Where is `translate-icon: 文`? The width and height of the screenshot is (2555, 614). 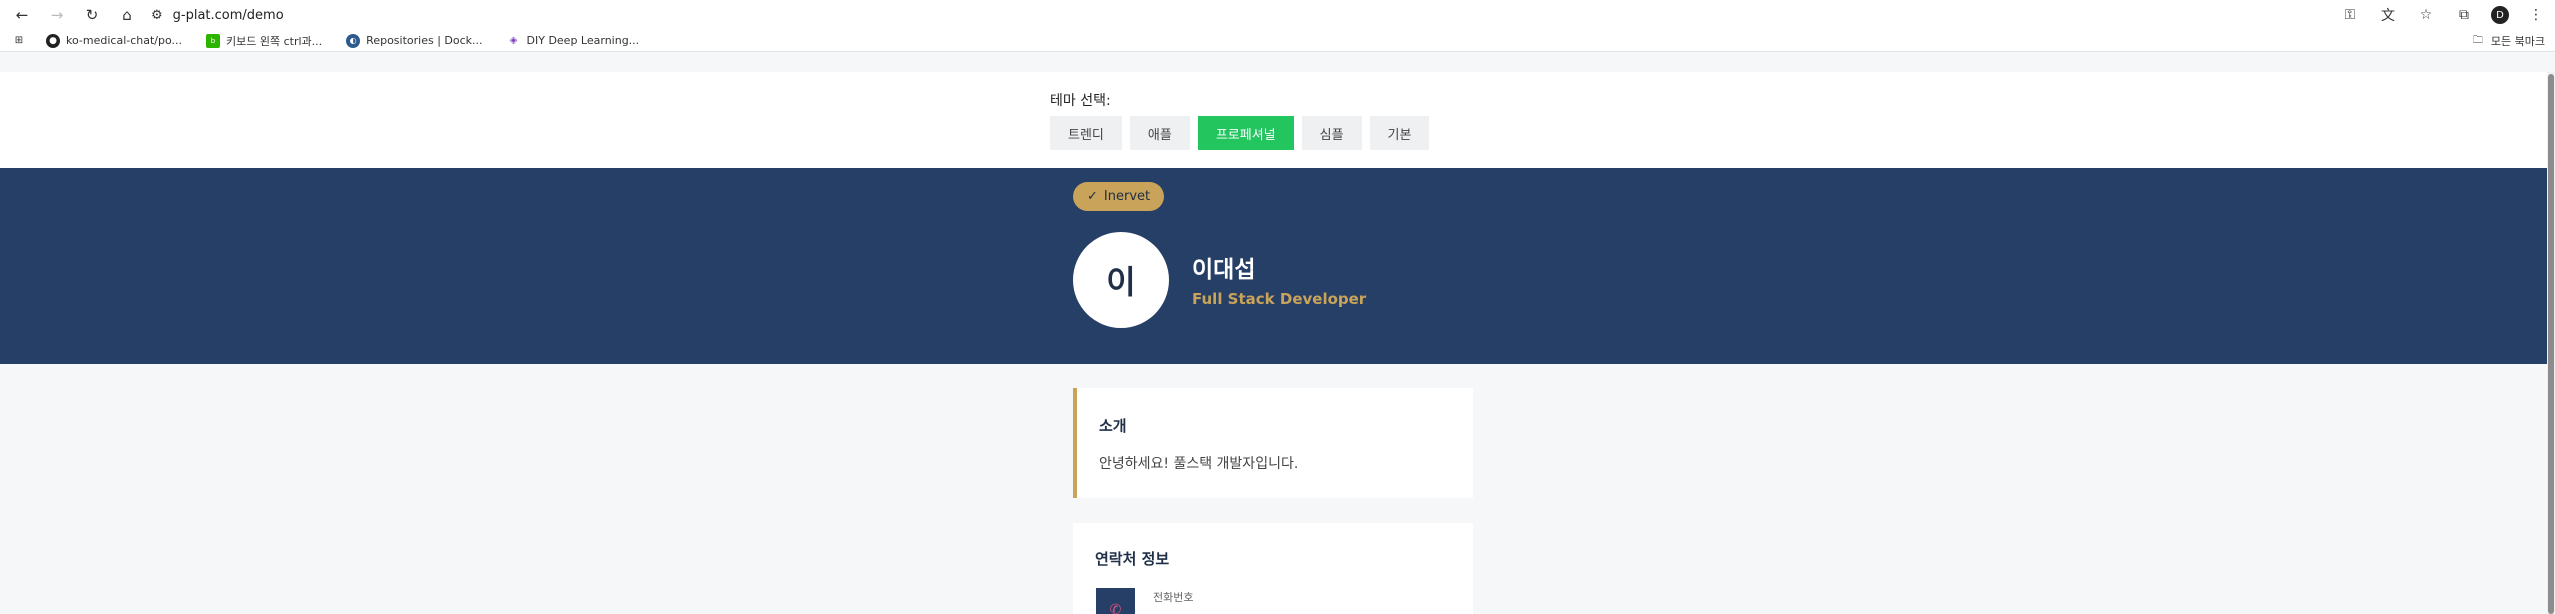
translate-icon: 文 is located at coordinates (2388, 15).